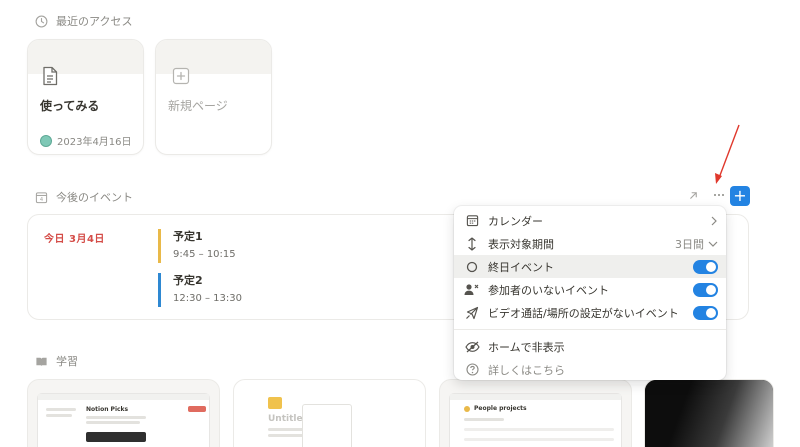 This screenshot has width=800, height=447. I want to click on eye-off-icon, so click(472, 347).